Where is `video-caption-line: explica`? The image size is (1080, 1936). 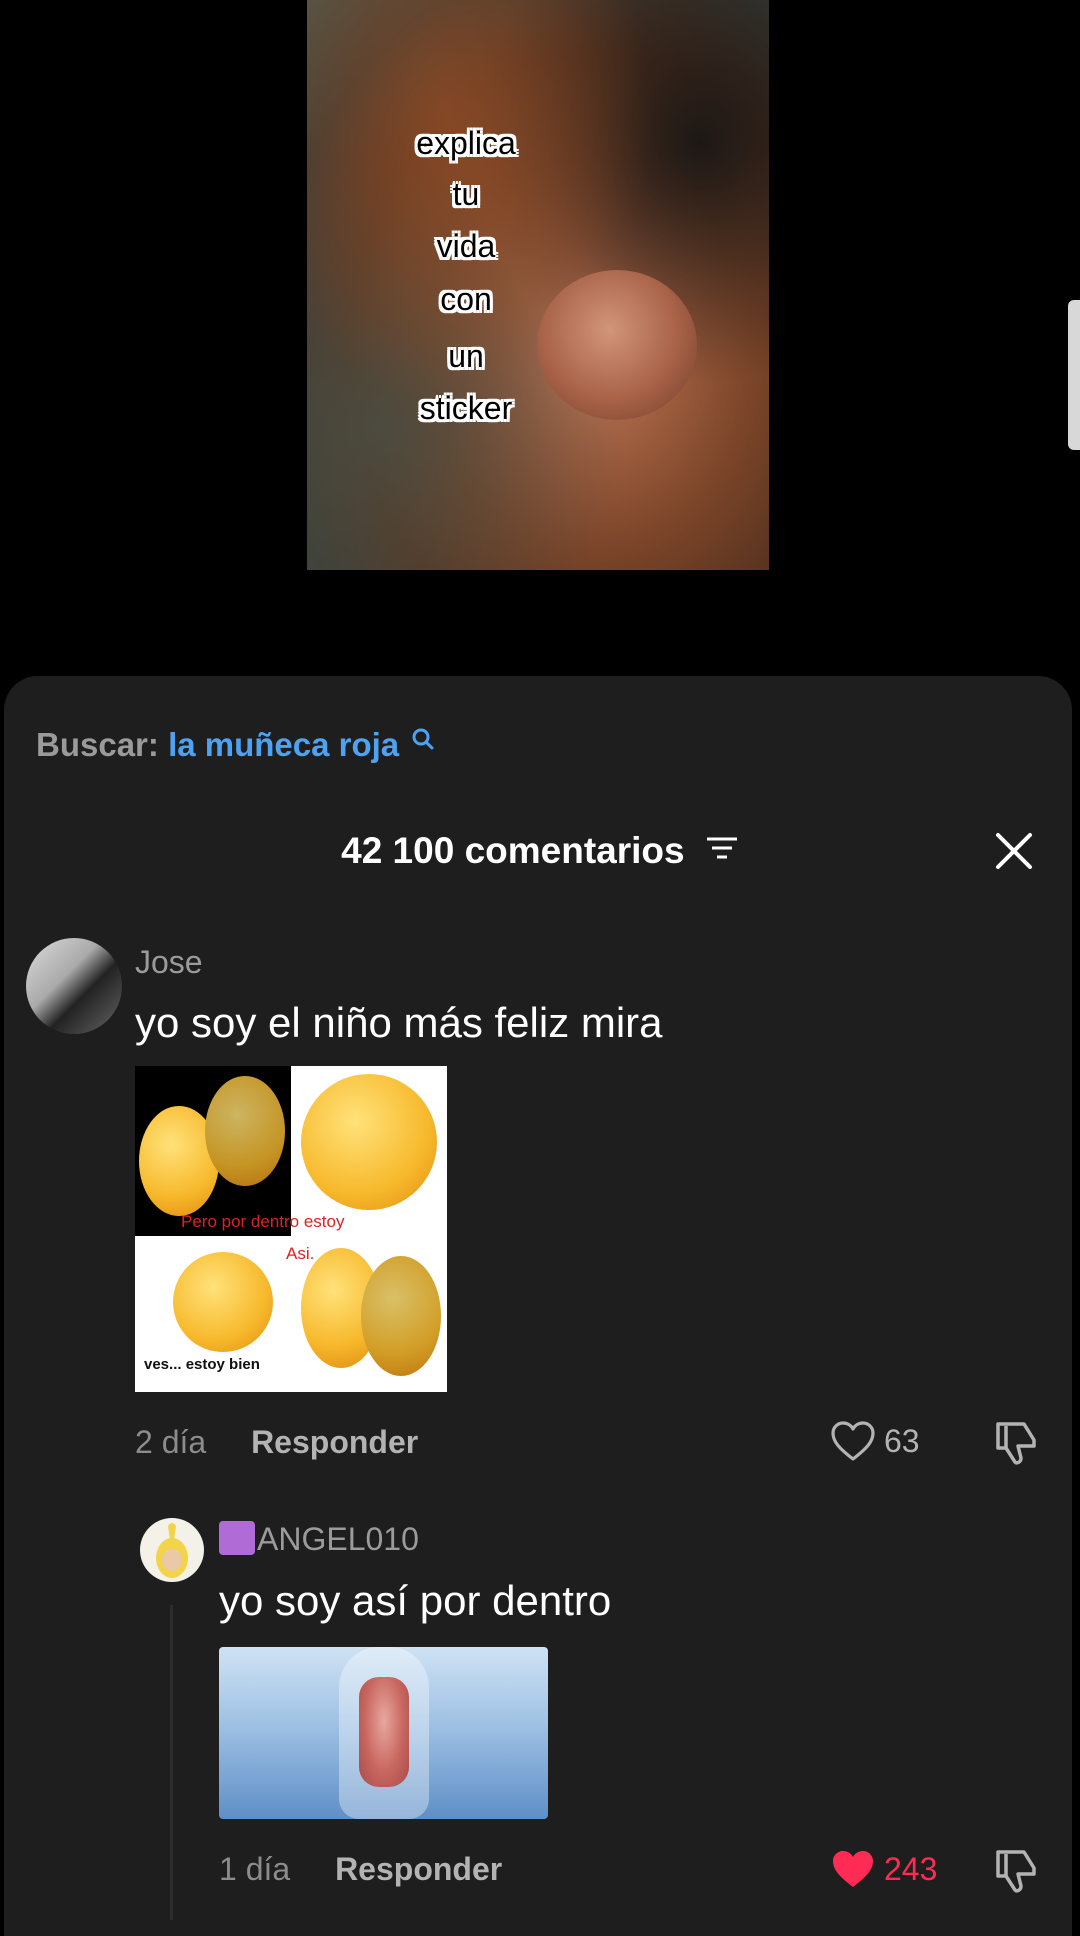
video-caption-line: explica is located at coordinates (466, 143).